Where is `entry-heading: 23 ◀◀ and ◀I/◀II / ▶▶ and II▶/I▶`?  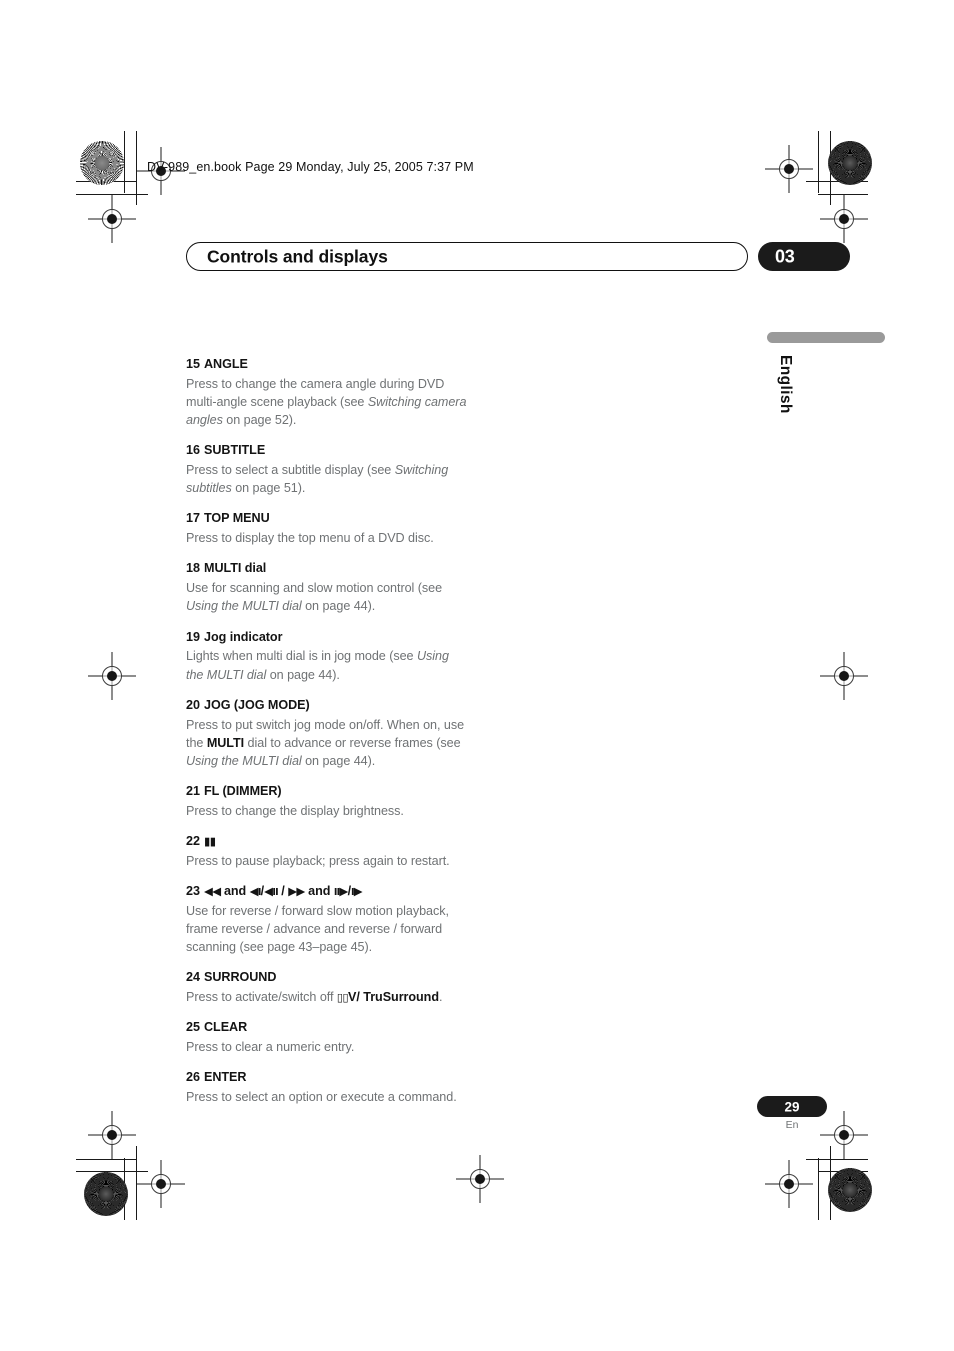 entry-heading: 23 ◀◀ and ◀I/◀II / ▶▶ and II▶/I▶ is located at coordinates (327, 892).